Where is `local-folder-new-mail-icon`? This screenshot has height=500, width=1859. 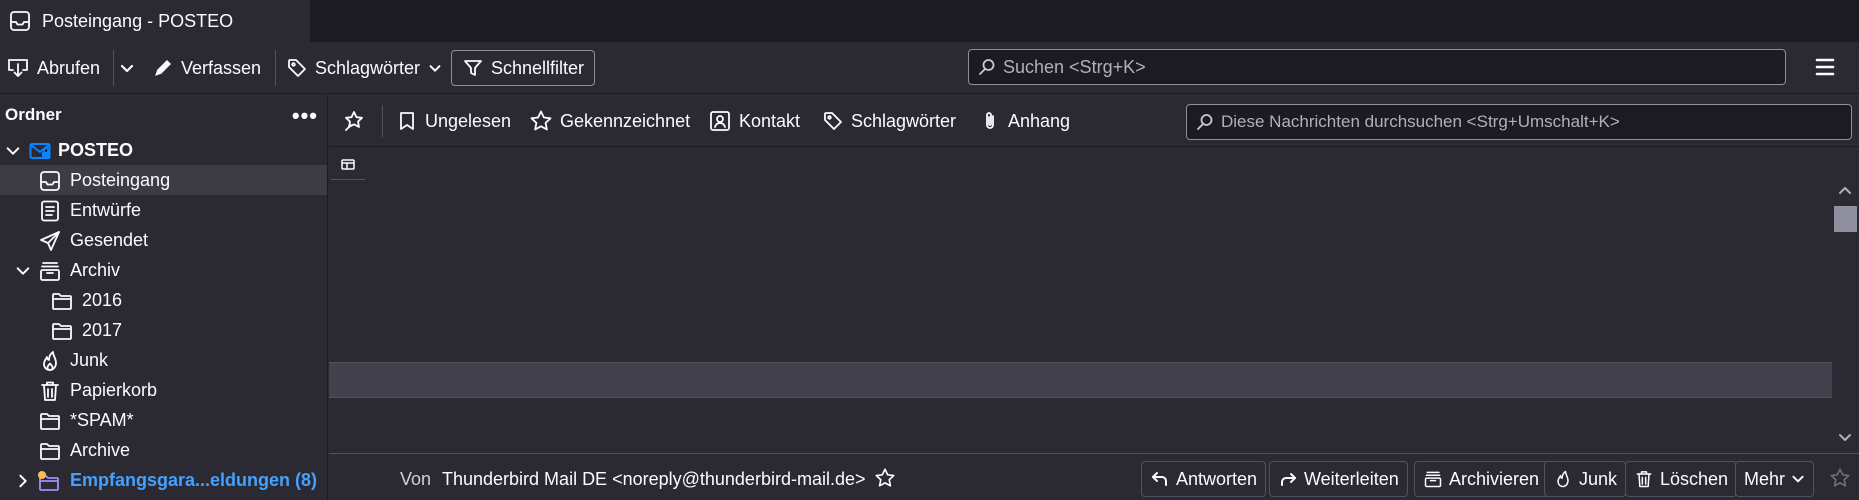
local-folder-new-mail-icon is located at coordinates (49, 482).